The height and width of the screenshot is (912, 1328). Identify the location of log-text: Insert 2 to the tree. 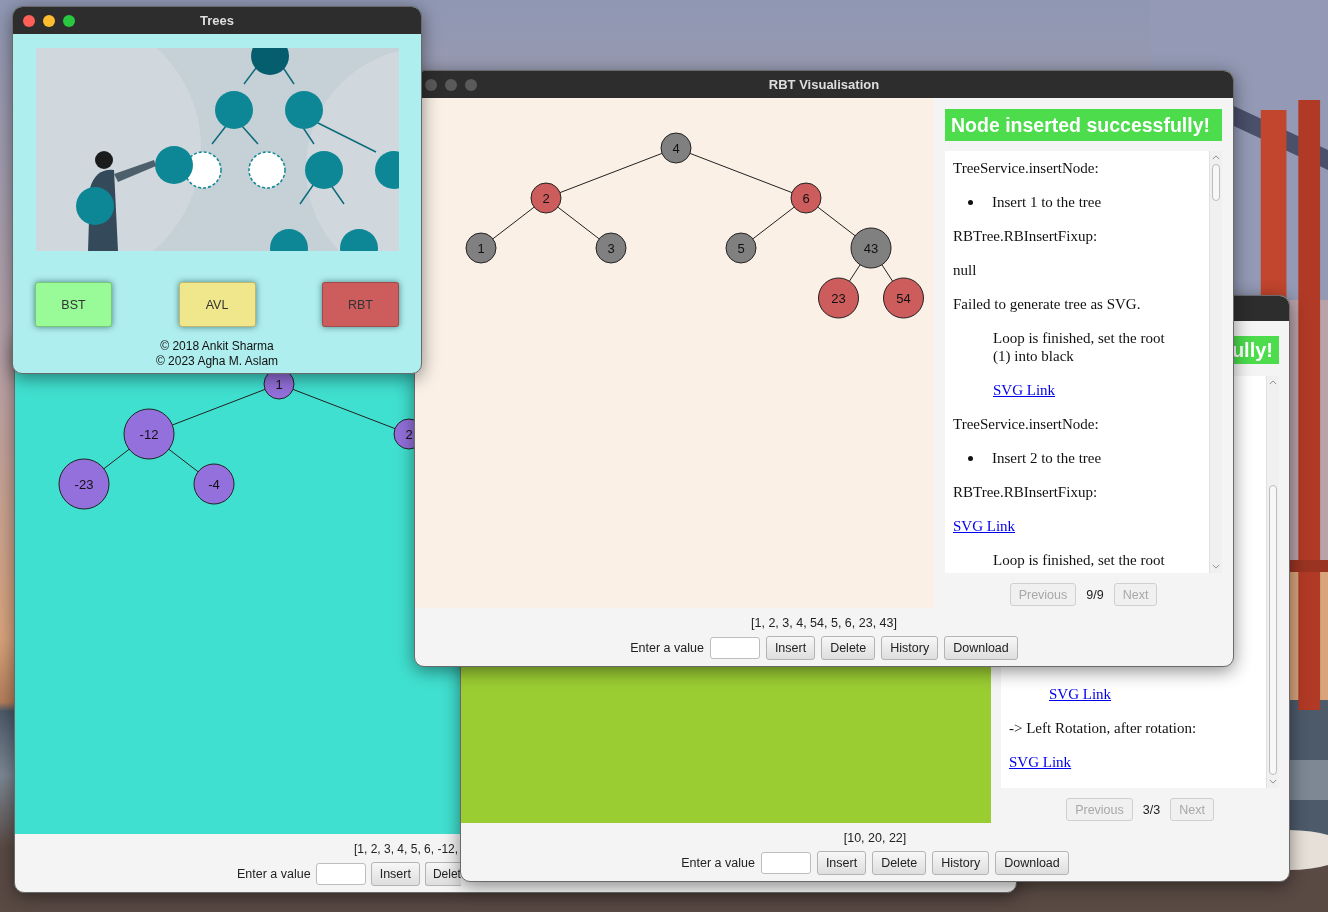
(1047, 458).